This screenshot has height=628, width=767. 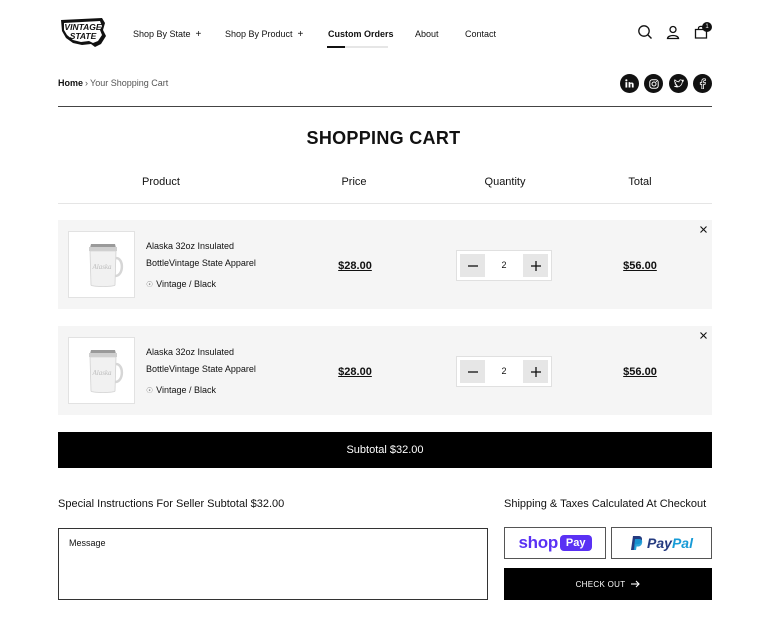 What do you see at coordinates (682, 543) in the screenshot?
I see `paypal-pal-text: Pal` at bounding box center [682, 543].